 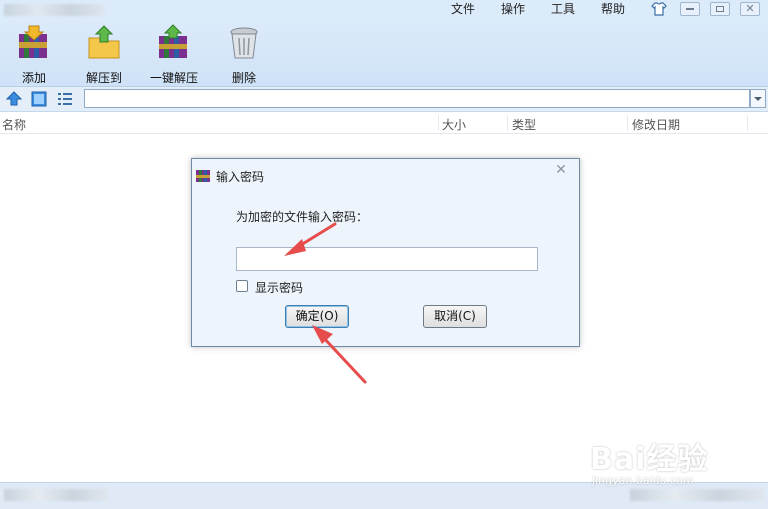 What do you see at coordinates (417, 98) in the screenshot?
I see `path-input` at bounding box center [417, 98].